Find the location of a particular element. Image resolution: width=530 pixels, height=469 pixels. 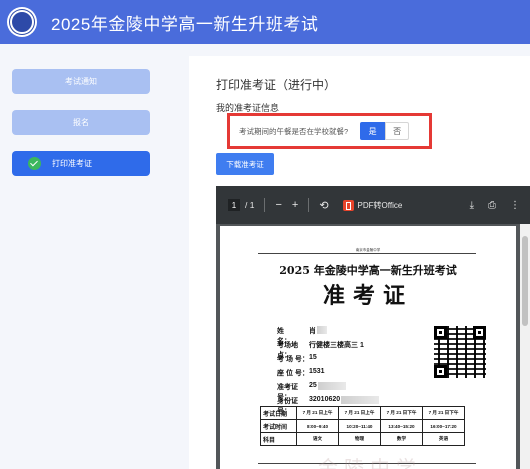

sidebar-item-registration: 报名 is located at coordinates (81, 122).